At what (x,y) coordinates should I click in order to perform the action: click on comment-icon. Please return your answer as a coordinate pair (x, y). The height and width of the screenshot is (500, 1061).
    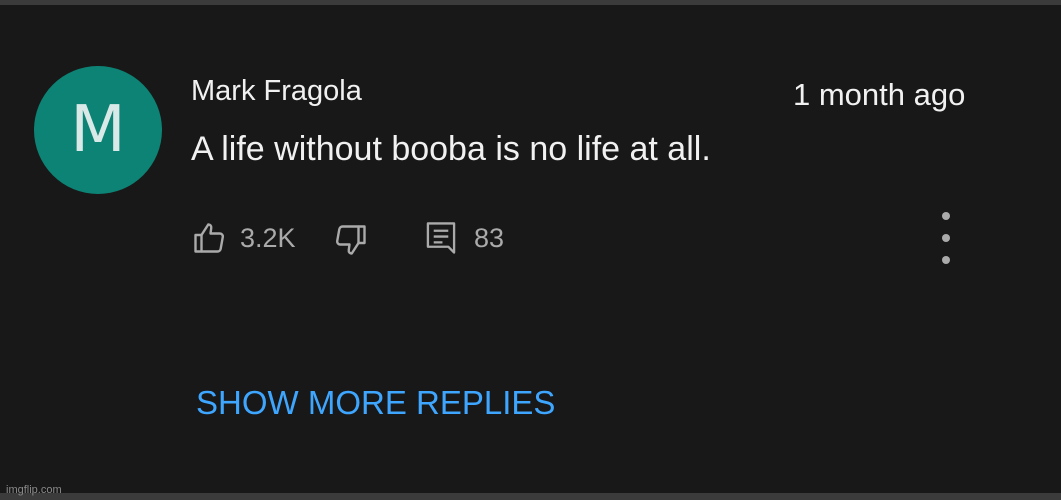
    Looking at the image, I should click on (441, 238).